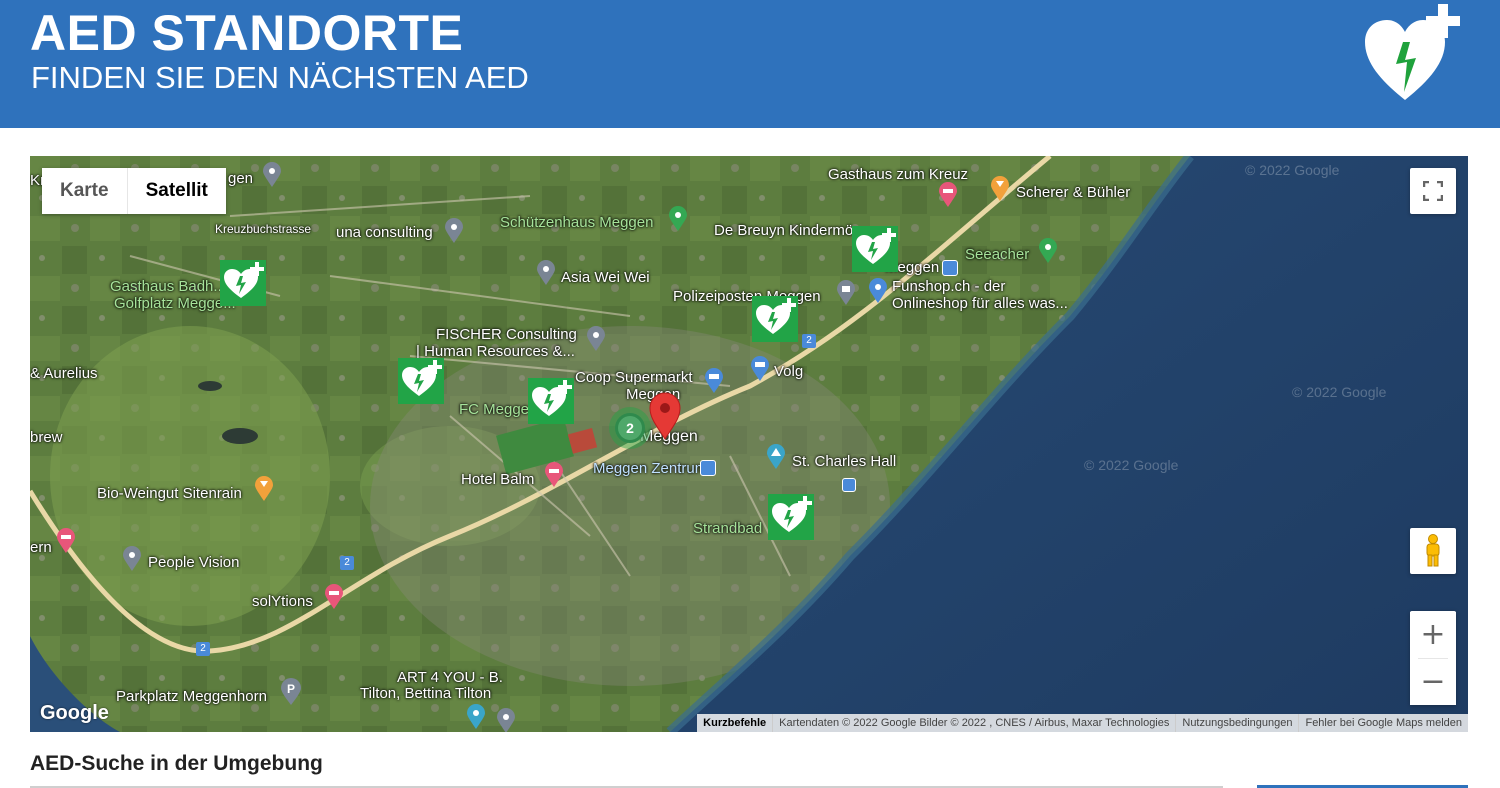  Describe the element at coordinates (191, 696) in the screenshot. I see `place-label: Parkplatz Meggenhorn` at that location.